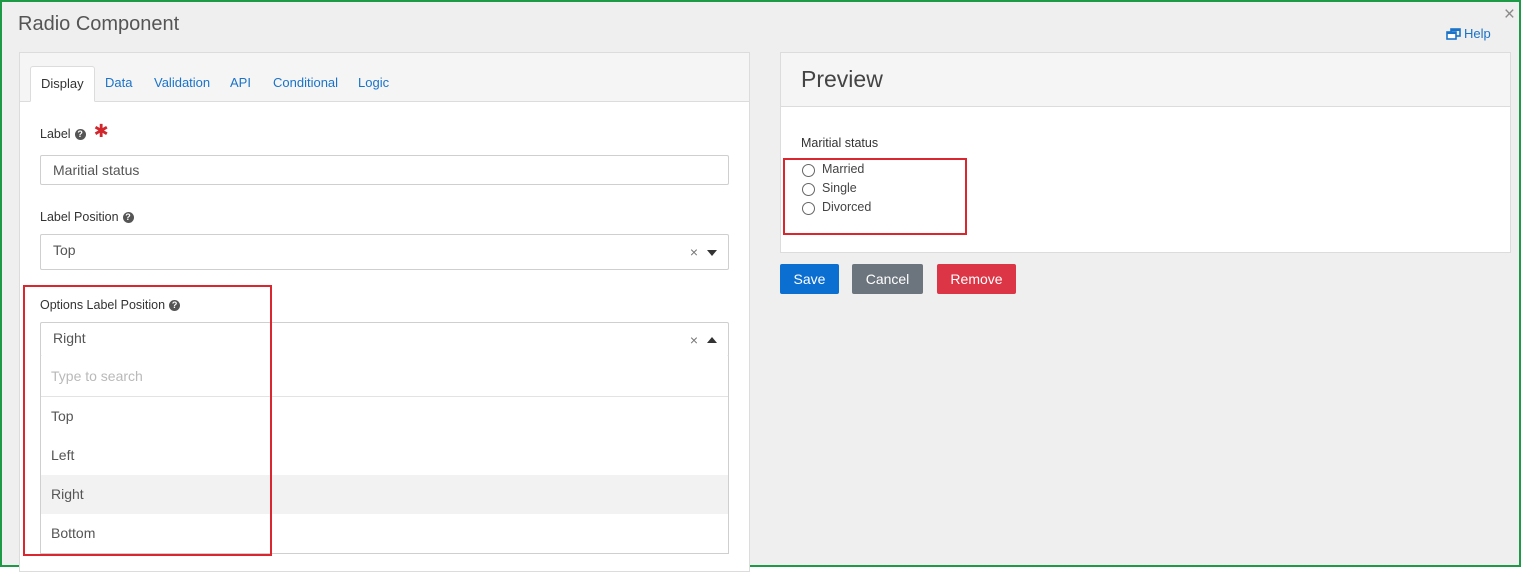 Image resolution: width=1521 pixels, height=572 pixels. I want to click on help-link: Help, so click(1468, 33).